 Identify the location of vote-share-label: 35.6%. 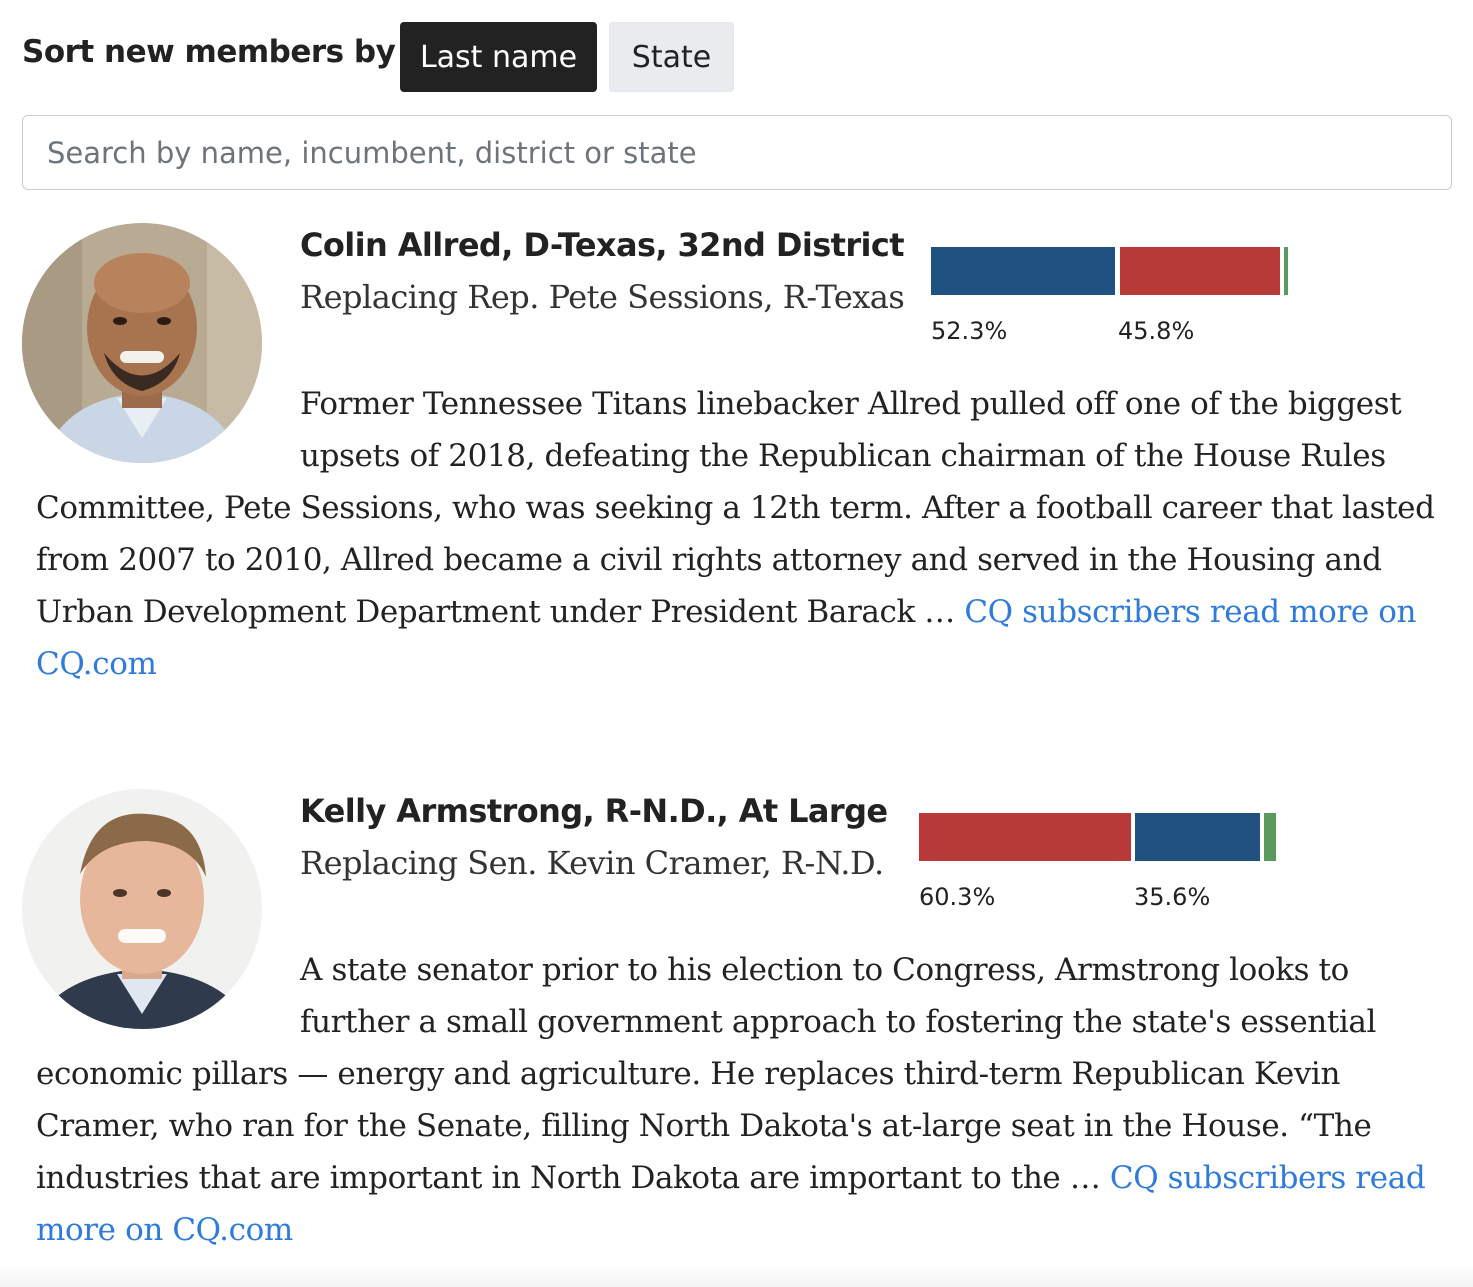
(1172, 897).